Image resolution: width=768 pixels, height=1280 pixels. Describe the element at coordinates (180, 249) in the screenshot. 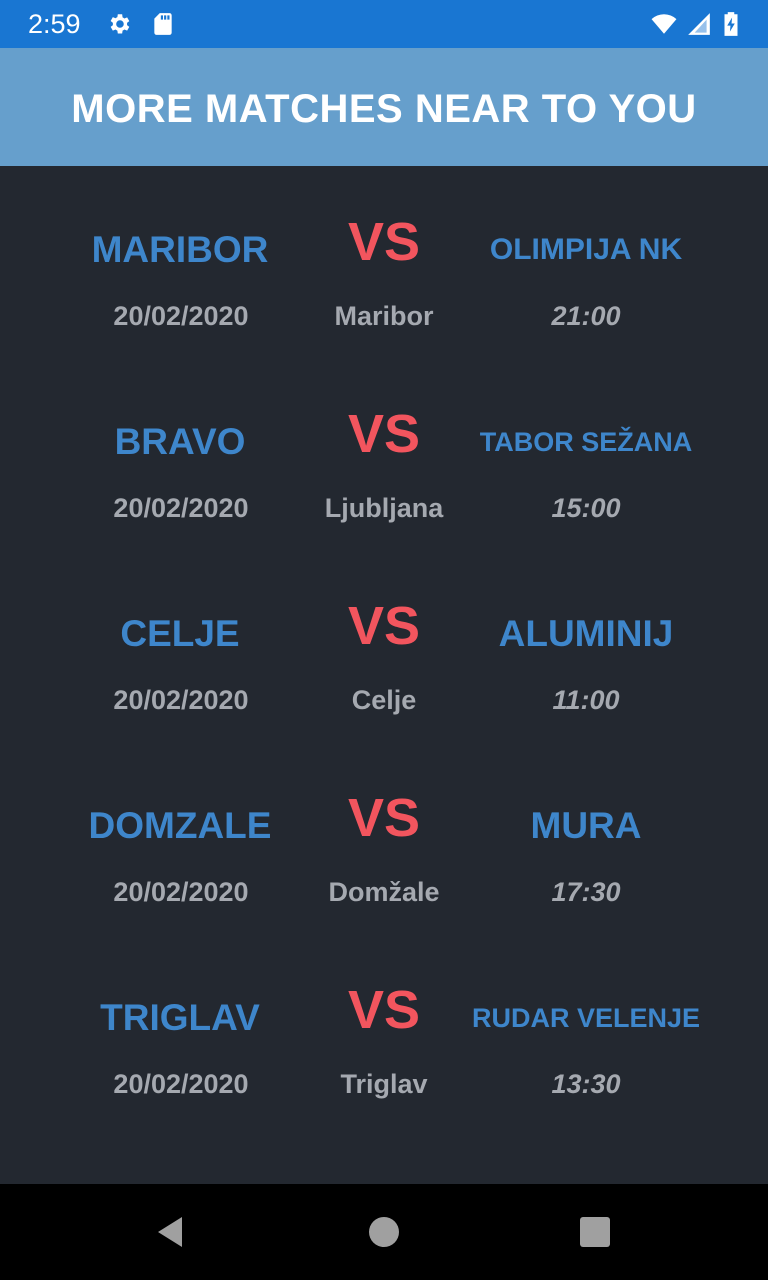

I see `home-team: MARIBOR` at that location.